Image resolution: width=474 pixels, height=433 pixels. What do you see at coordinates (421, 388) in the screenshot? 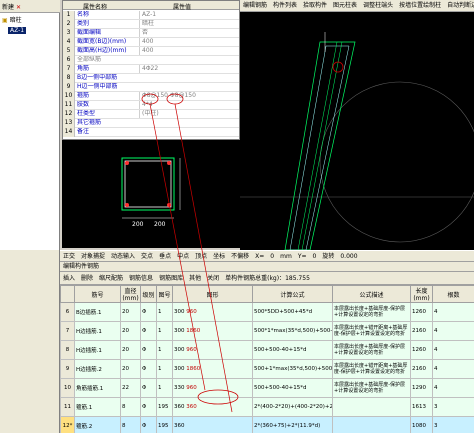
I see `cell-length: 1290` at bounding box center [421, 388].